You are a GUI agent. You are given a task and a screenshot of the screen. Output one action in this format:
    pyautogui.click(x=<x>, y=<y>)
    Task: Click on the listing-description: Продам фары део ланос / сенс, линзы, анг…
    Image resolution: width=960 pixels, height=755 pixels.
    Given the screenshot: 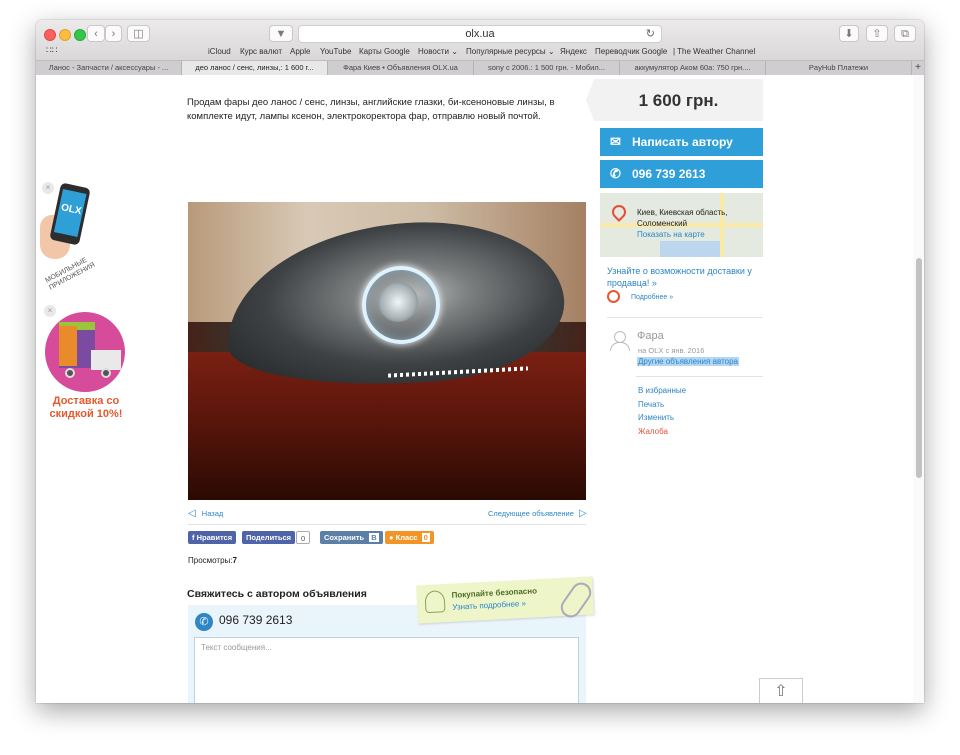 What is the action you would take?
    pyautogui.click(x=371, y=109)
    